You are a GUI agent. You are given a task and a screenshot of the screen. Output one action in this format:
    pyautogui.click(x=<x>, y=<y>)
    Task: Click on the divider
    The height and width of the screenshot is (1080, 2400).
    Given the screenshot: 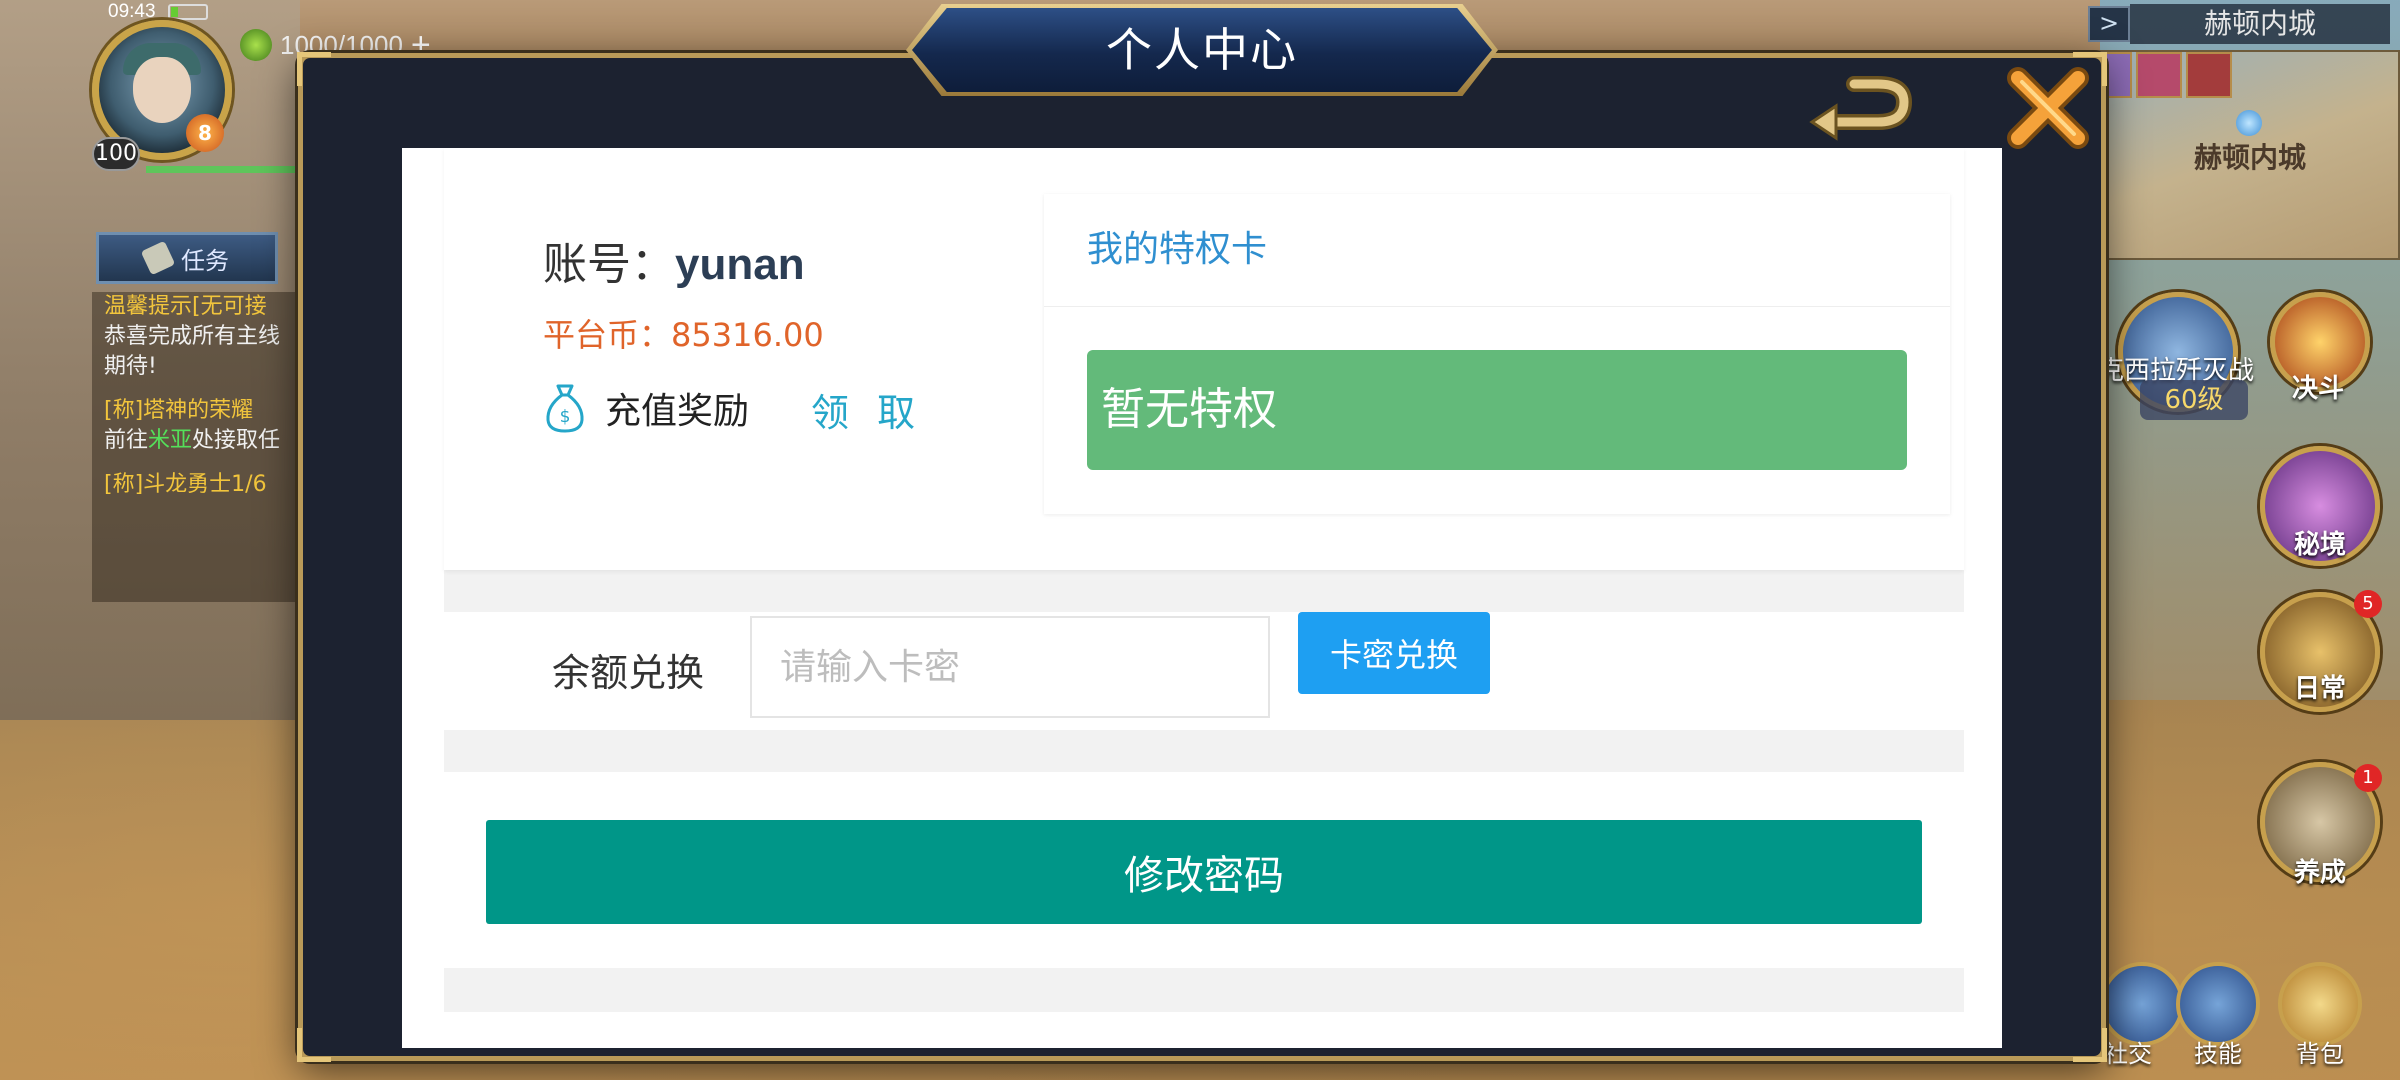 What is the action you would take?
    pyautogui.click(x=1497, y=306)
    